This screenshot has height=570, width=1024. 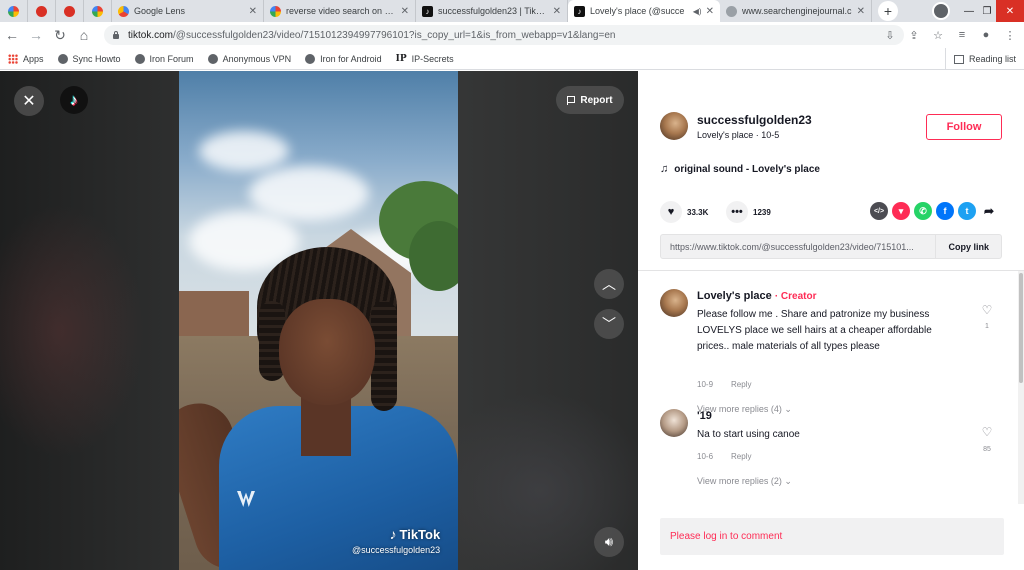 What do you see at coordinates (674, 126) in the screenshot?
I see `author-avatar` at bounding box center [674, 126].